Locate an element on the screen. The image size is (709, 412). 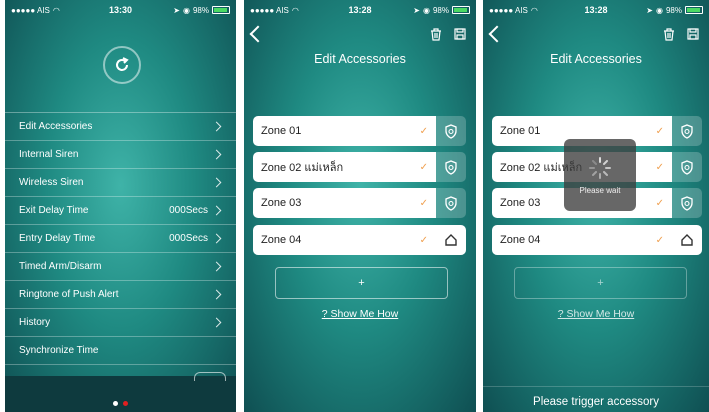
zone-row: Zone 03 ✓ is located at coordinates (359, 203).